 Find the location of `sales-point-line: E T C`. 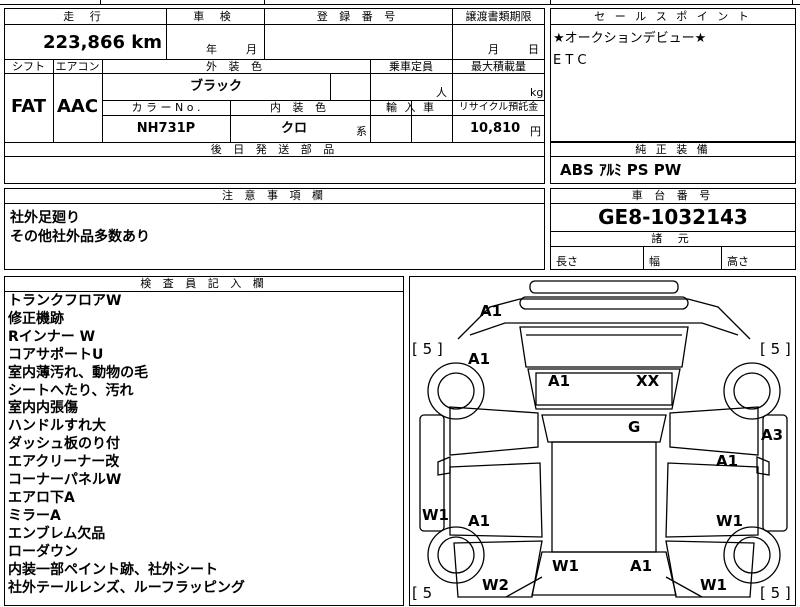

sales-point-line: E T C is located at coordinates (570, 60).